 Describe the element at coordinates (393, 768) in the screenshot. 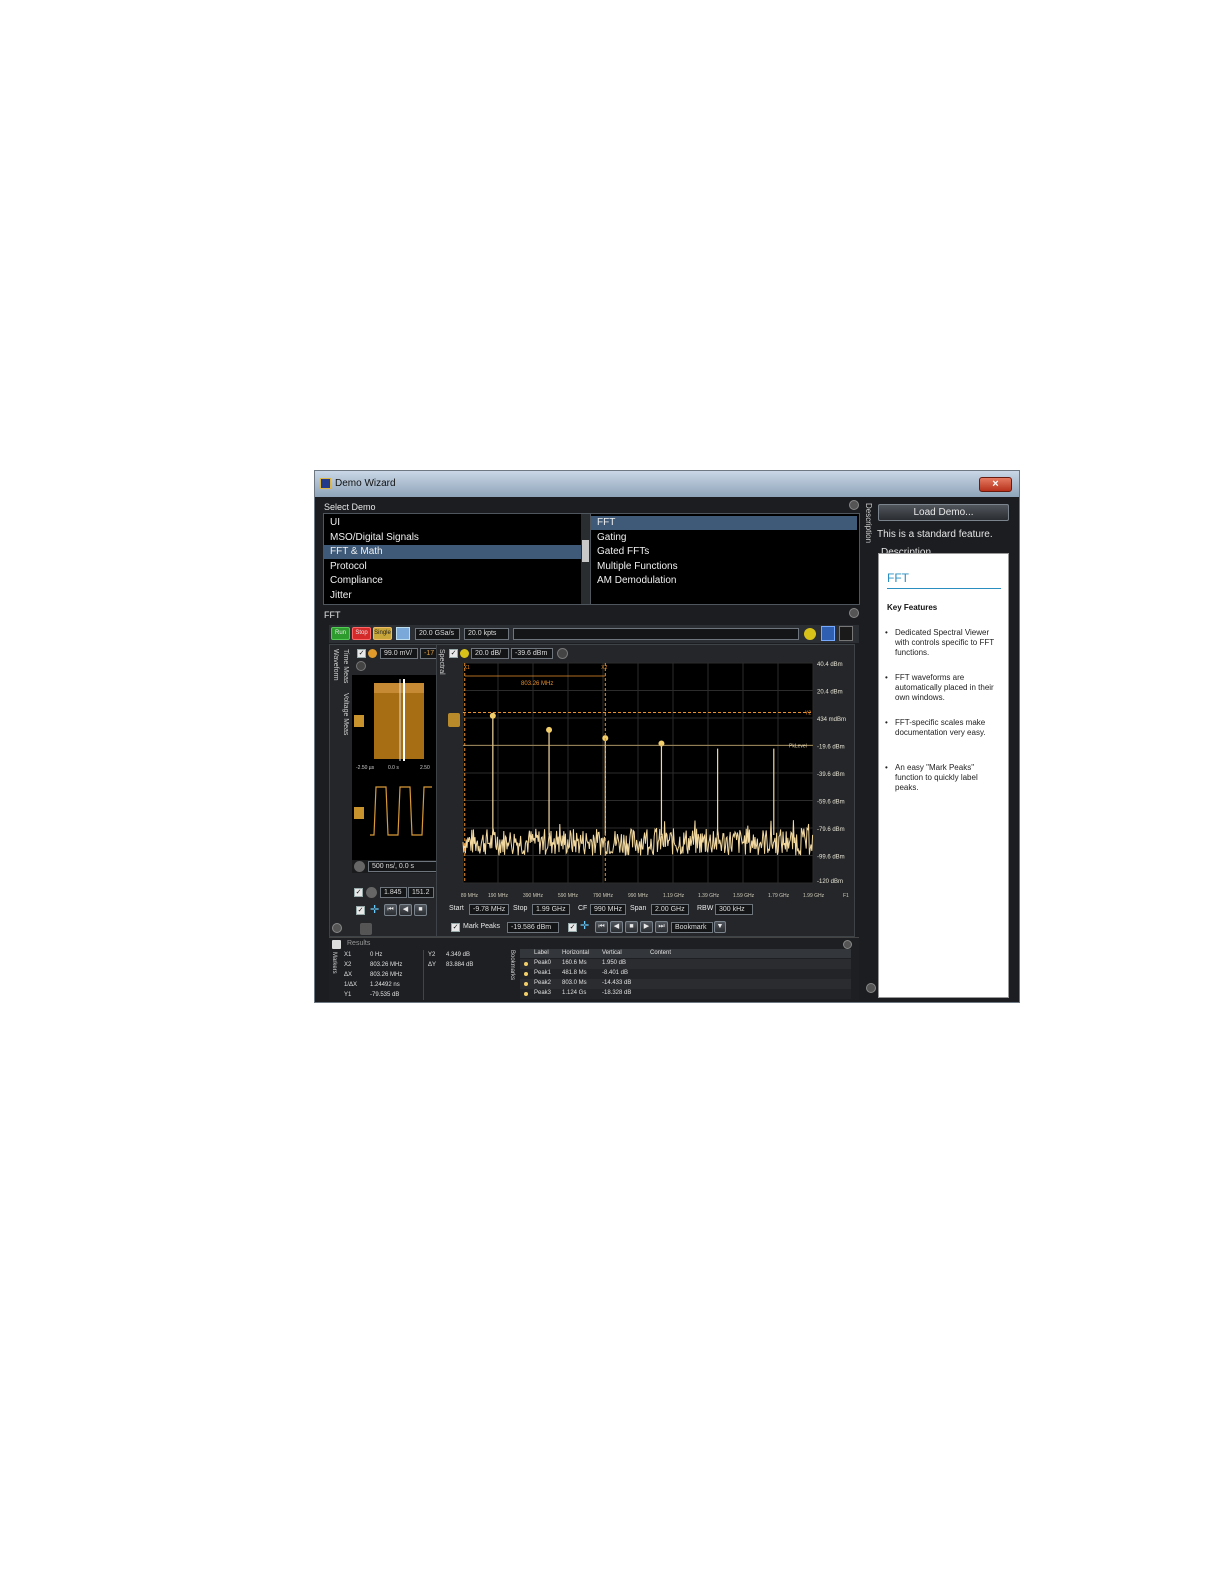

I see `time-x-label: 0.0 s` at that location.